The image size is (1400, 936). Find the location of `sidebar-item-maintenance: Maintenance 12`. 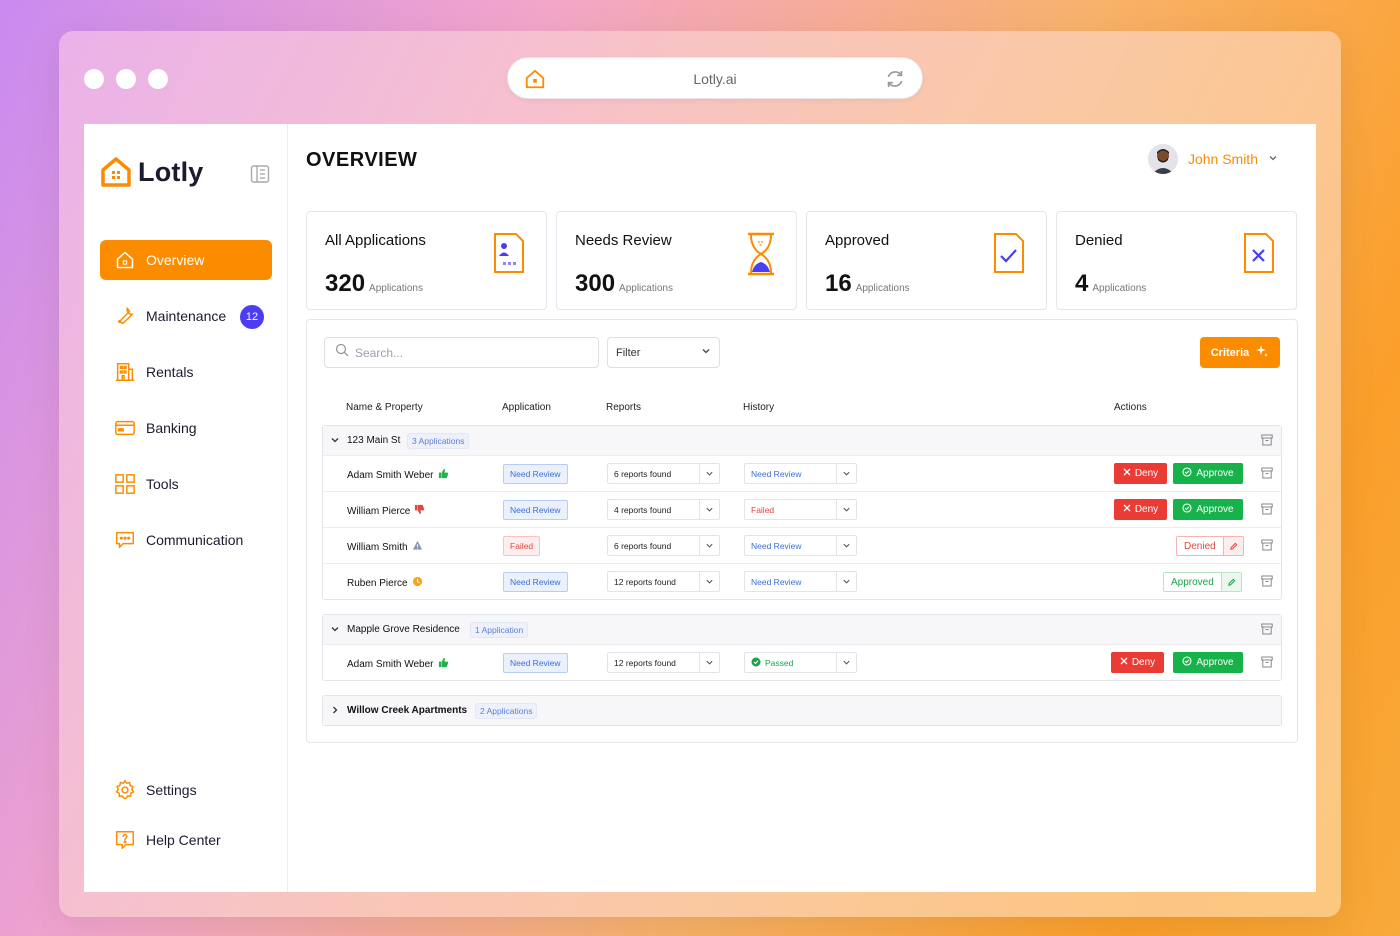

sidebar-item-maintenance: Maintenance 12 is located at coordinates (186, 316).